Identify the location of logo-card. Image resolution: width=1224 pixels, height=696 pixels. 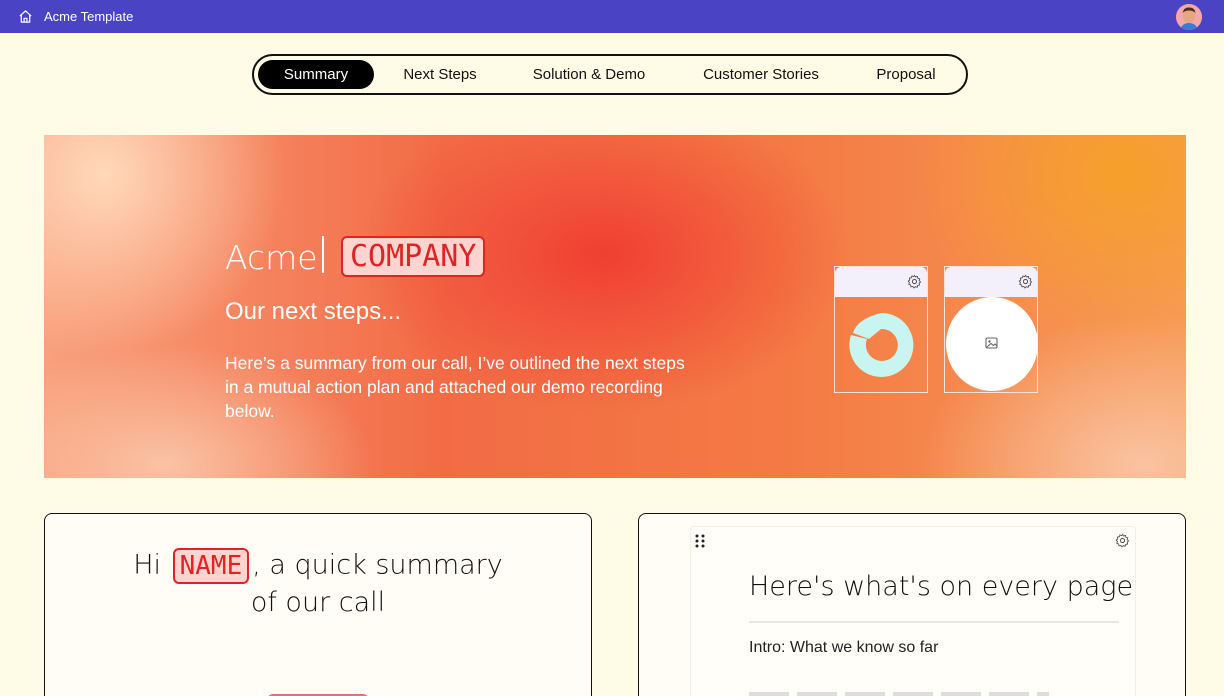
(881, 329).